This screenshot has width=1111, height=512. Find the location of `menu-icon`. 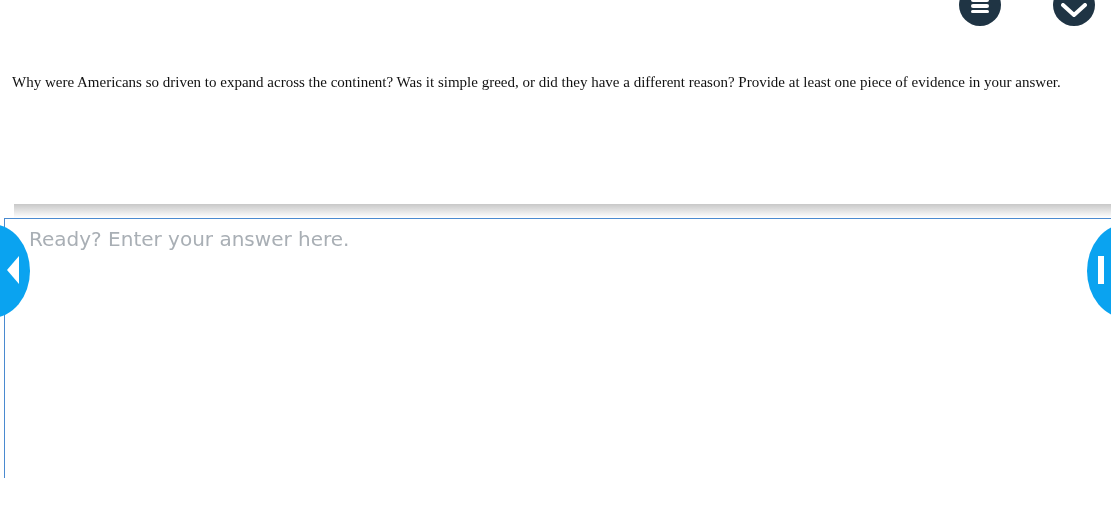

menu-icon is located at coordinates (980, 6).